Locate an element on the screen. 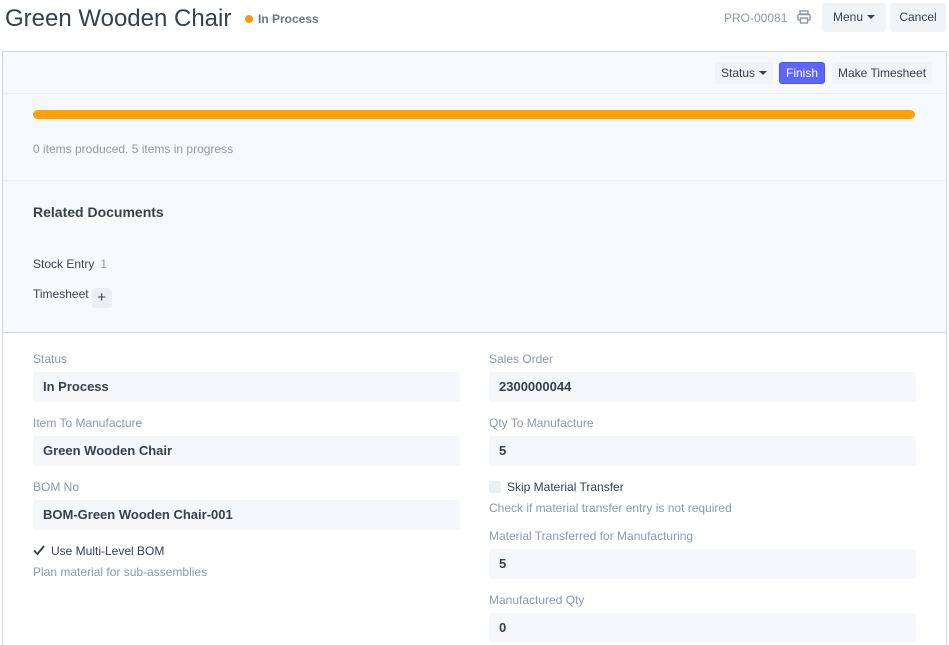 The image size is (949, 645). form-toolbar: Status Finish Make Timesheet is located at coordinates (474, 73).